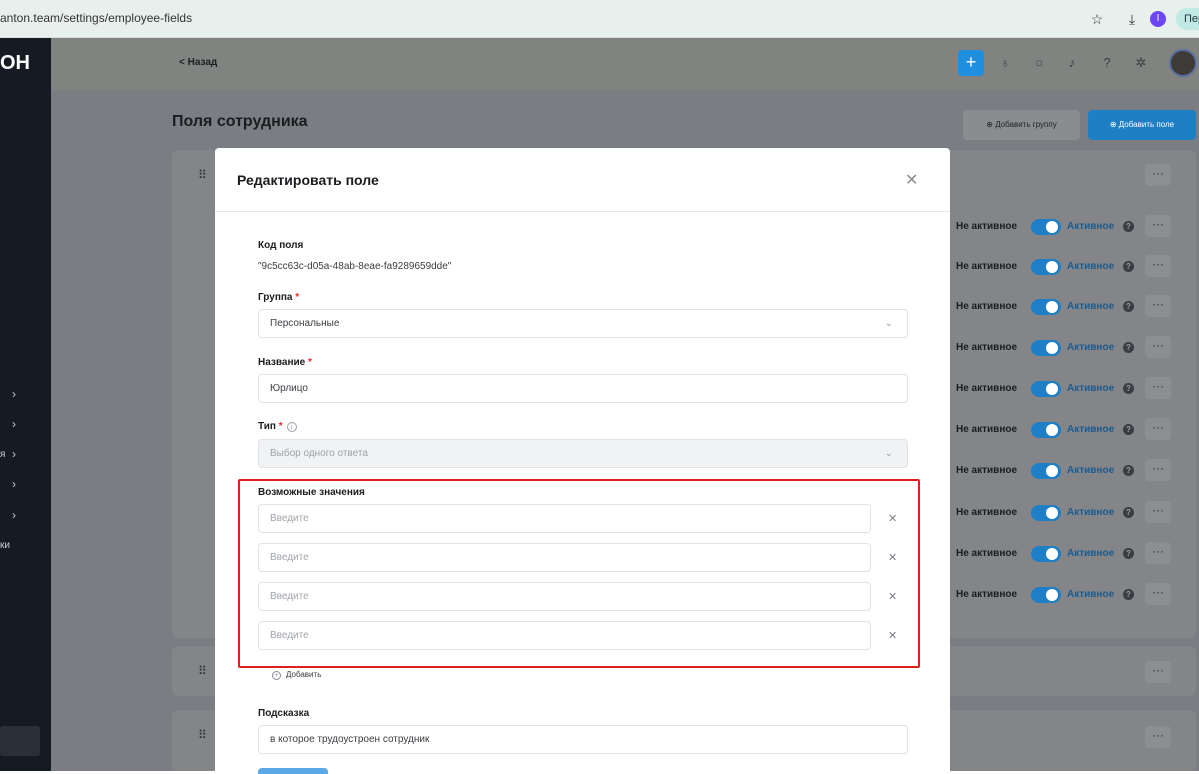 The width and height of the screenshot is (1199, 774). Describe the element at coordinates (284, 713) in the screenshot. I see `hint-label: Подсказка` at that location.